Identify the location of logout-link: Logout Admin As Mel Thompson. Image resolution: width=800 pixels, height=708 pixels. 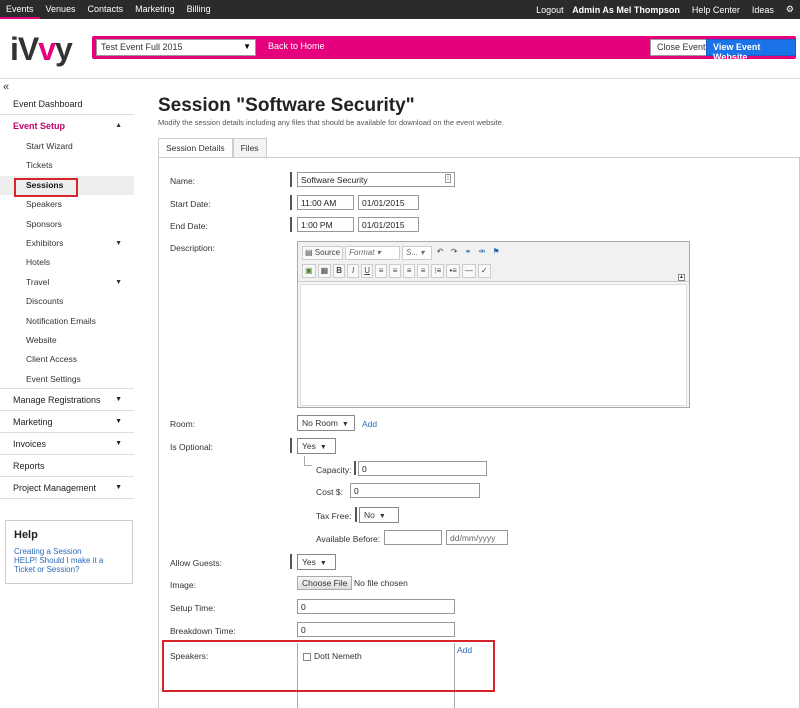
(605, 10).